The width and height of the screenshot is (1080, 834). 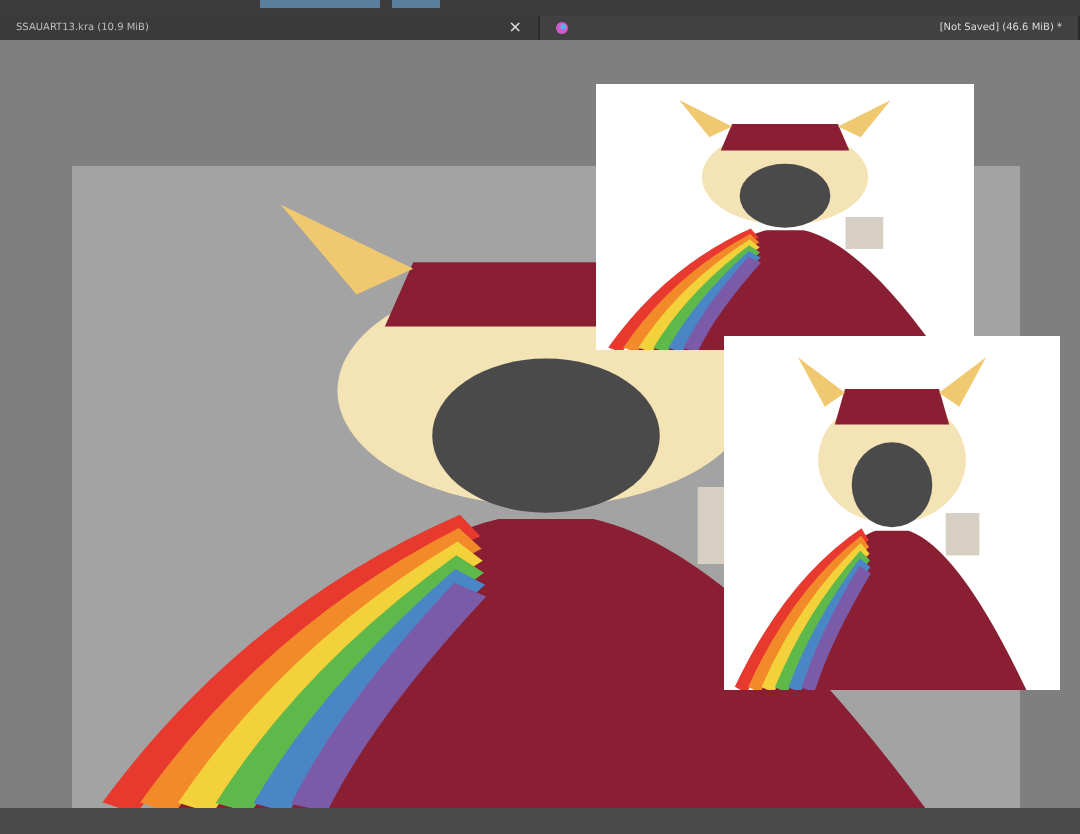 I want to click on close-button: ×, so click(x=515, y=28).